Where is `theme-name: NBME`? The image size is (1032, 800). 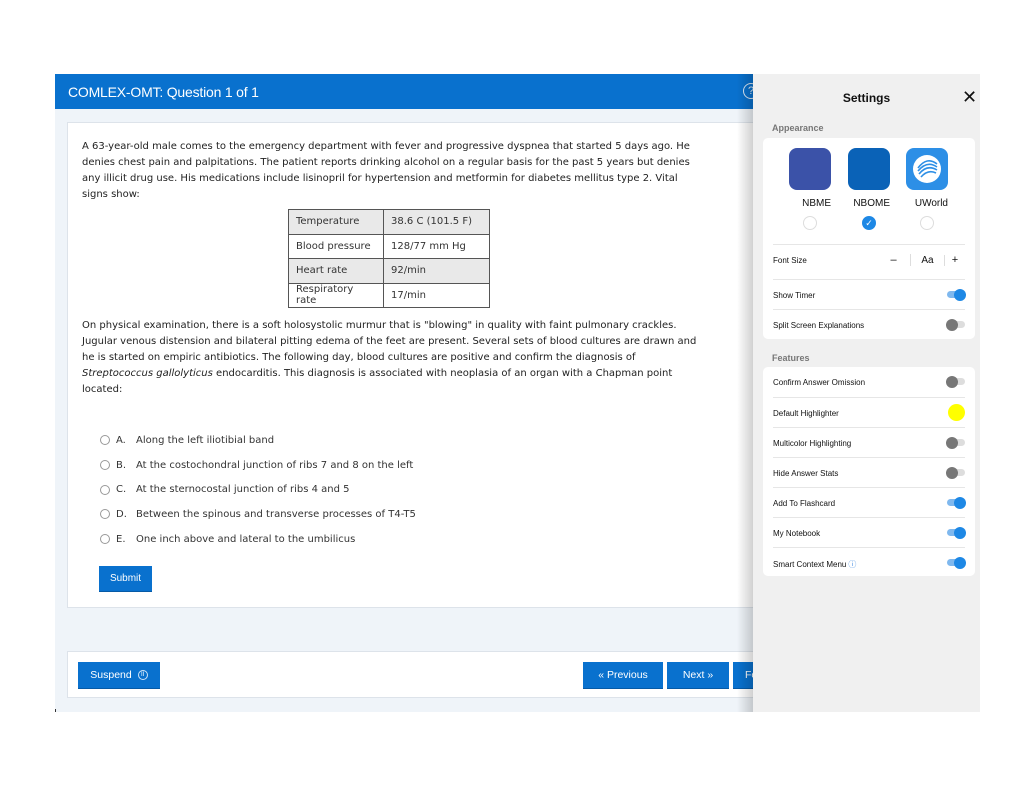
theme-name: NBME is located at coordinates (816, 203).